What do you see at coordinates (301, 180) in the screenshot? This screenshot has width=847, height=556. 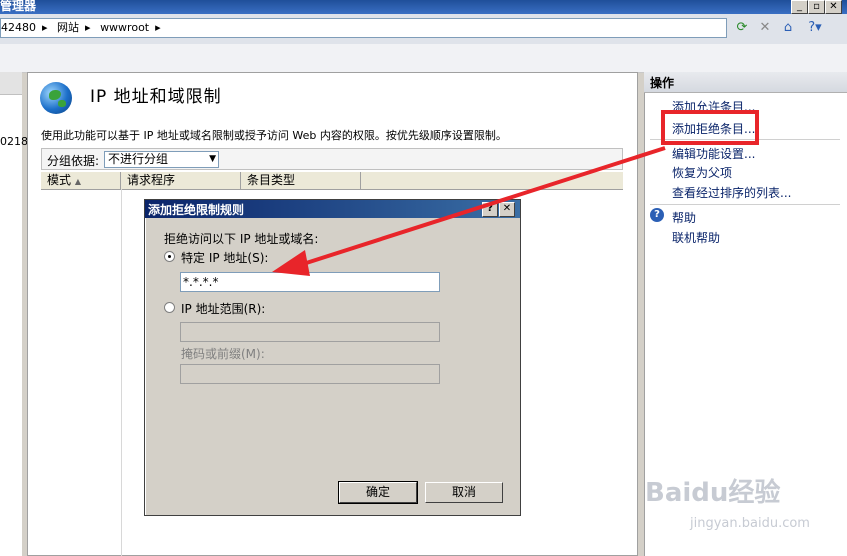 I see `column-entry-type: 条目类型` at bounding box center [301, 180].